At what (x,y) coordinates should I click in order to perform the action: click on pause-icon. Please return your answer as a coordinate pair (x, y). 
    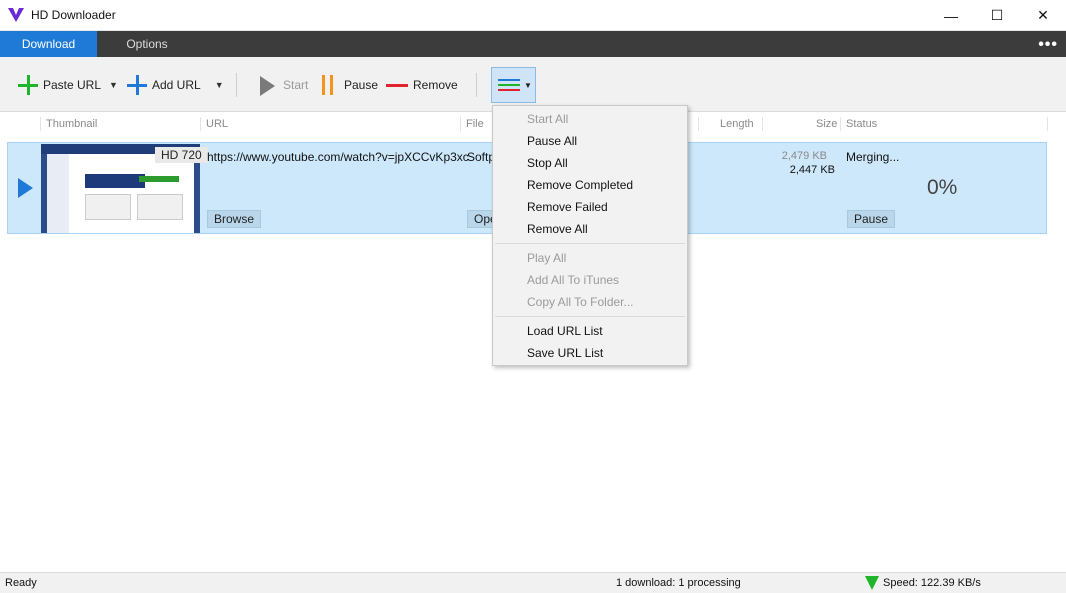
    Looking at the image, I should click on (328, 85).